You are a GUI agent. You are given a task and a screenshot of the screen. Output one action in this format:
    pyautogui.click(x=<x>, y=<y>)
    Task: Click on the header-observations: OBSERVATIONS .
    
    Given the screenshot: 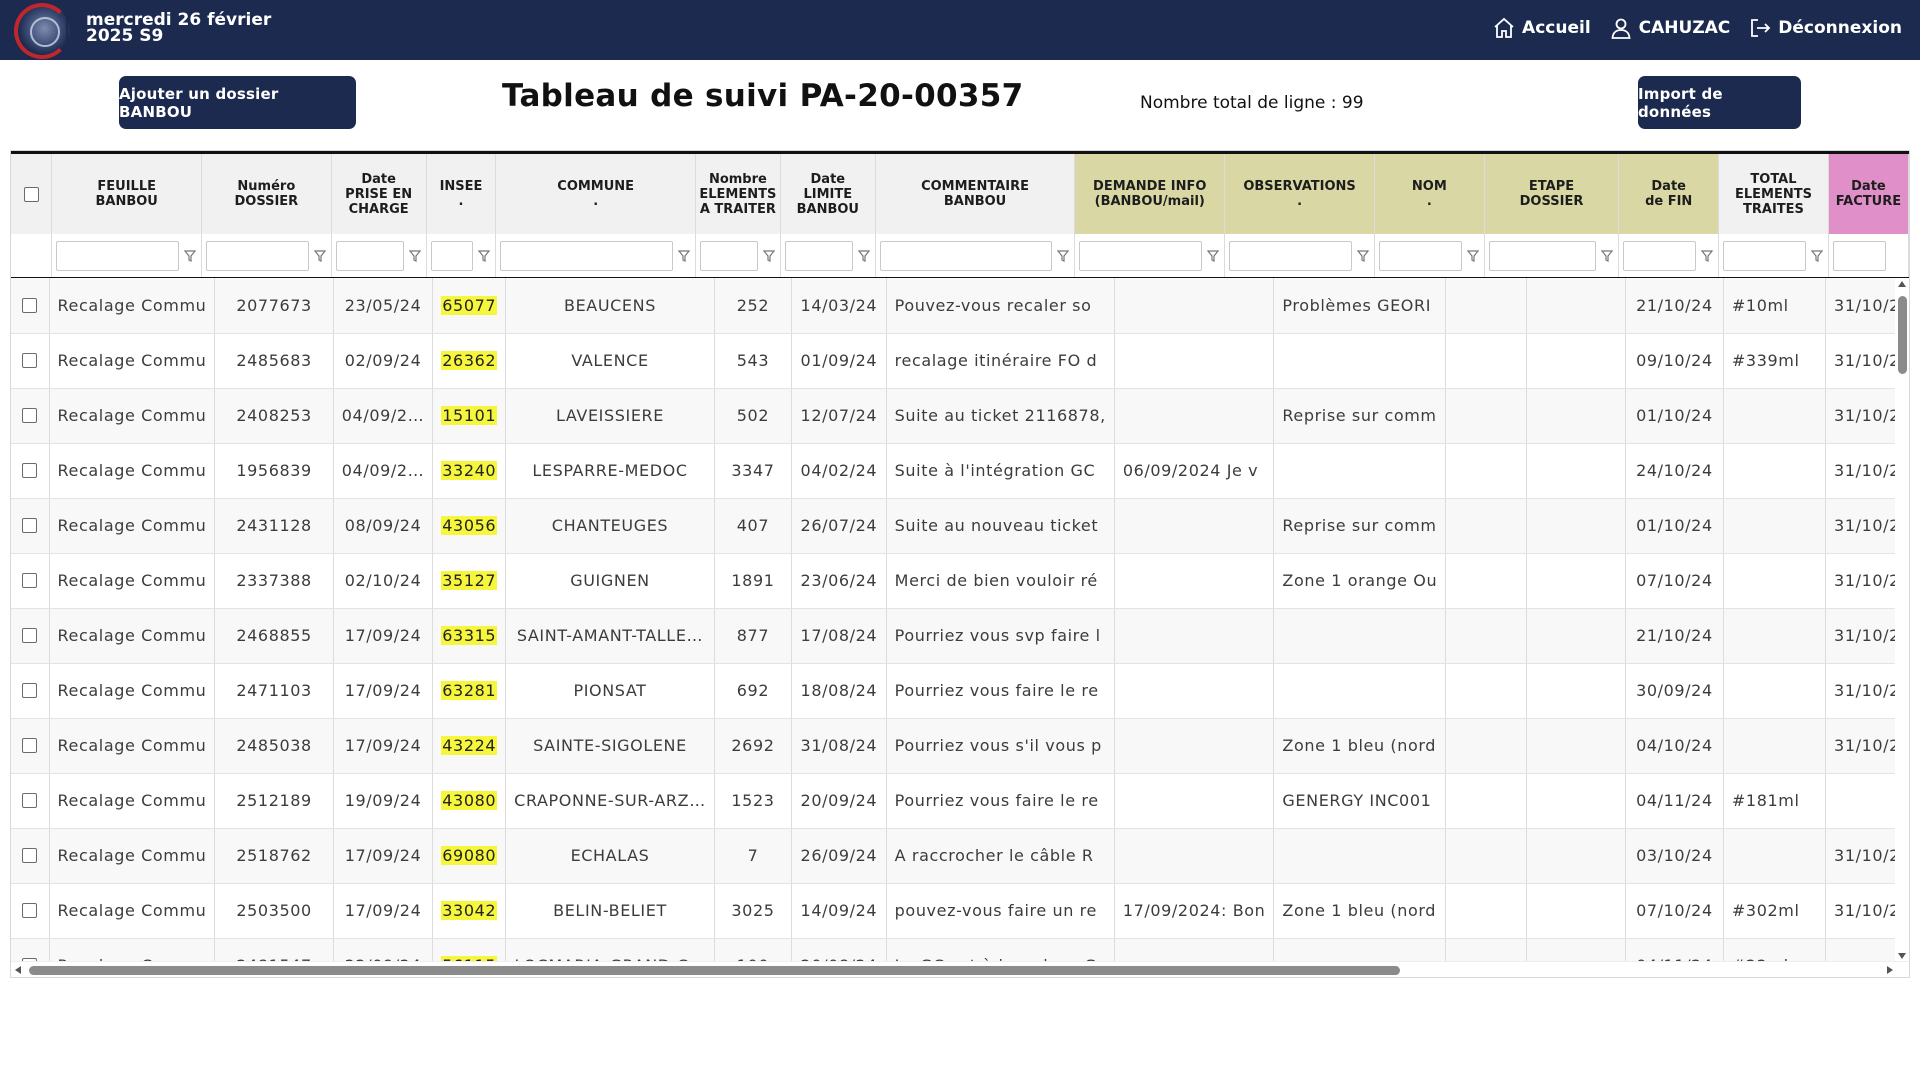 What is the action you would take?
    pyautogui.click(x=1299, y=194)
    